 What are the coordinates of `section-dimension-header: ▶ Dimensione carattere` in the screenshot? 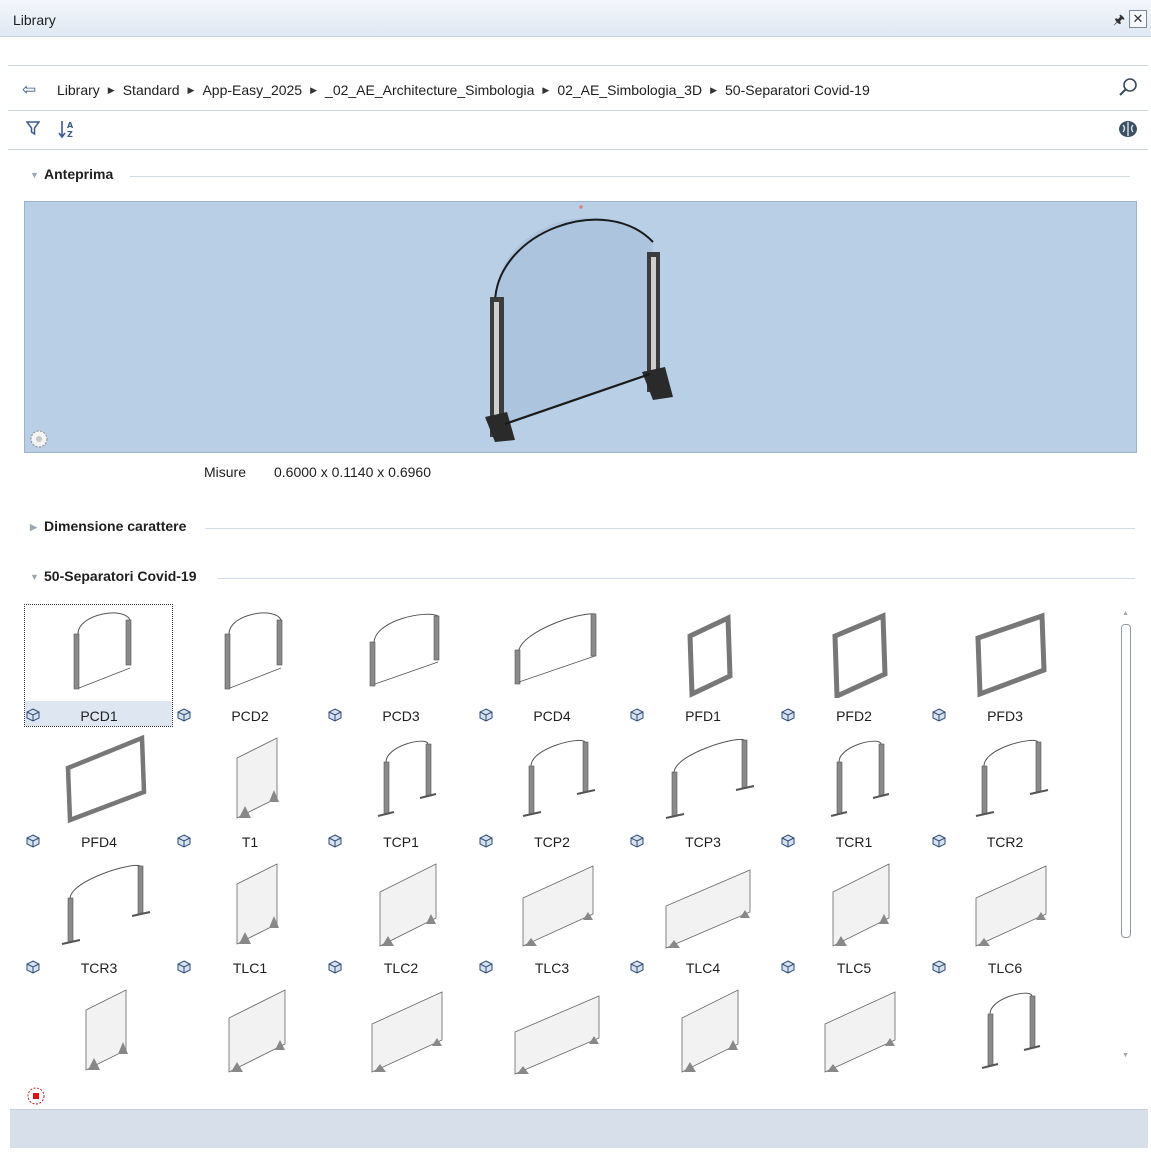 It's located at (582, 529).